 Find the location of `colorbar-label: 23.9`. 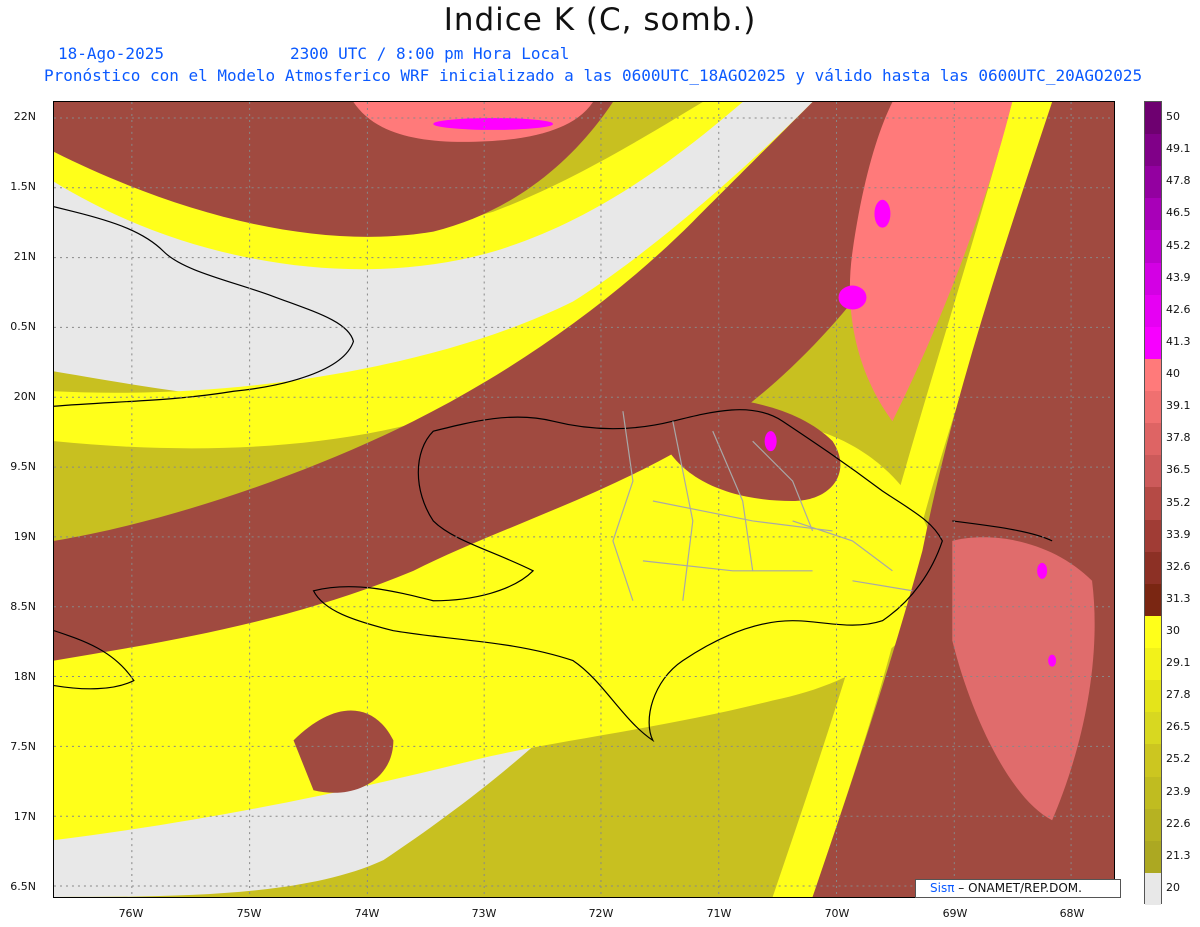

colorbar-label: 23.9 is located at coordinates (1178, 791).